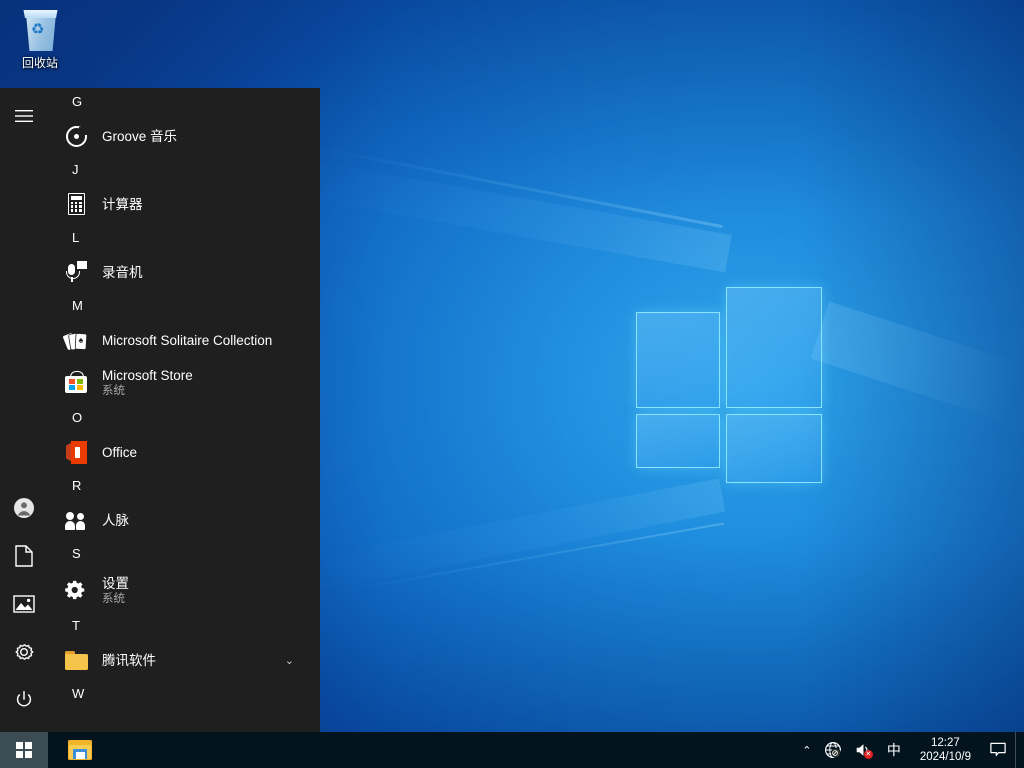  What do you see at coordinates (184, 204) in the screenshot?
I see `app-item-calculator: 计算器` at bounding box center [184, 204].